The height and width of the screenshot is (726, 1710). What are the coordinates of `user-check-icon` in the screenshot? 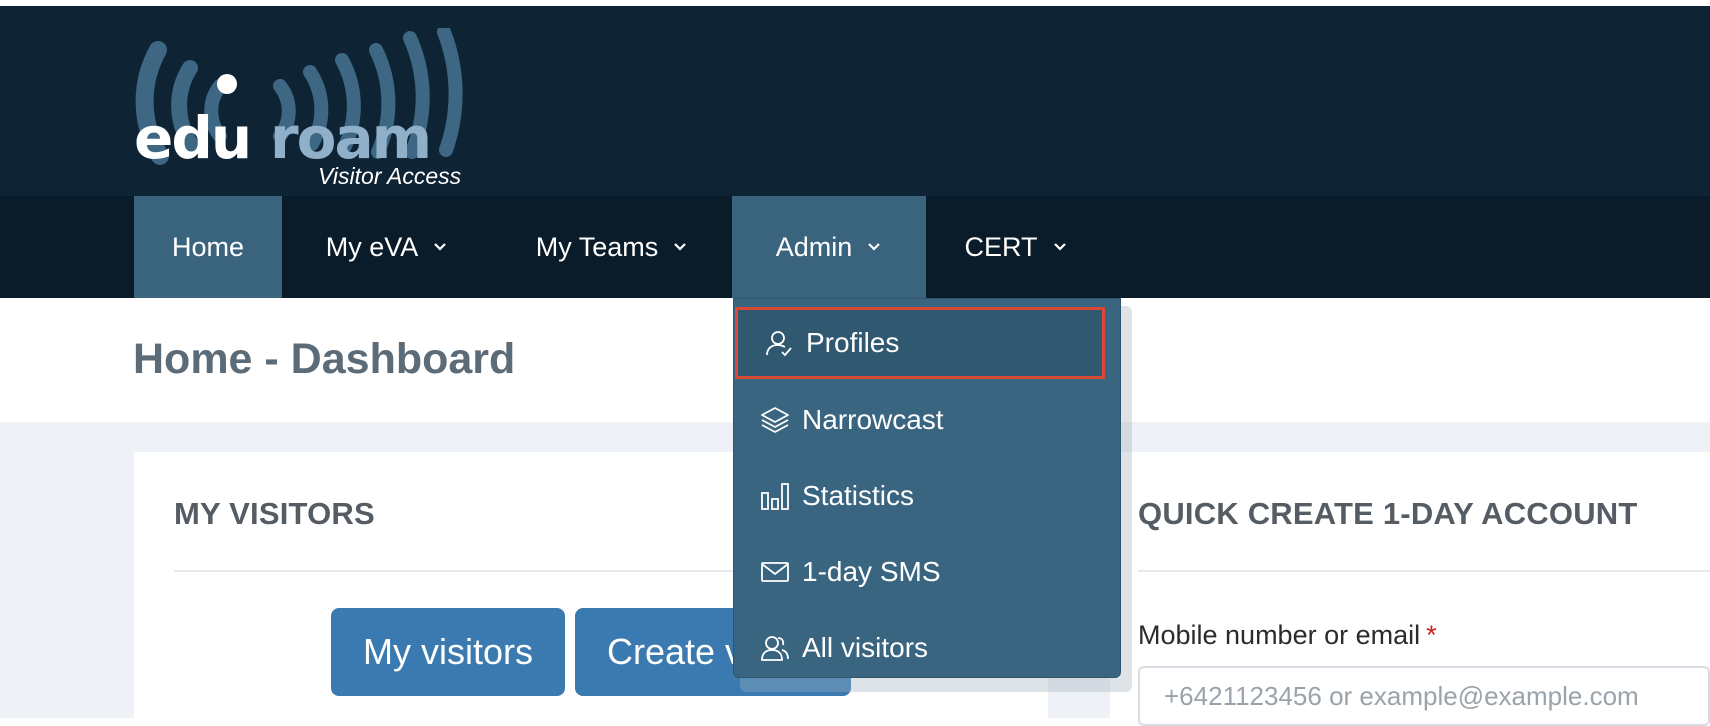 It's located at (779, 343).